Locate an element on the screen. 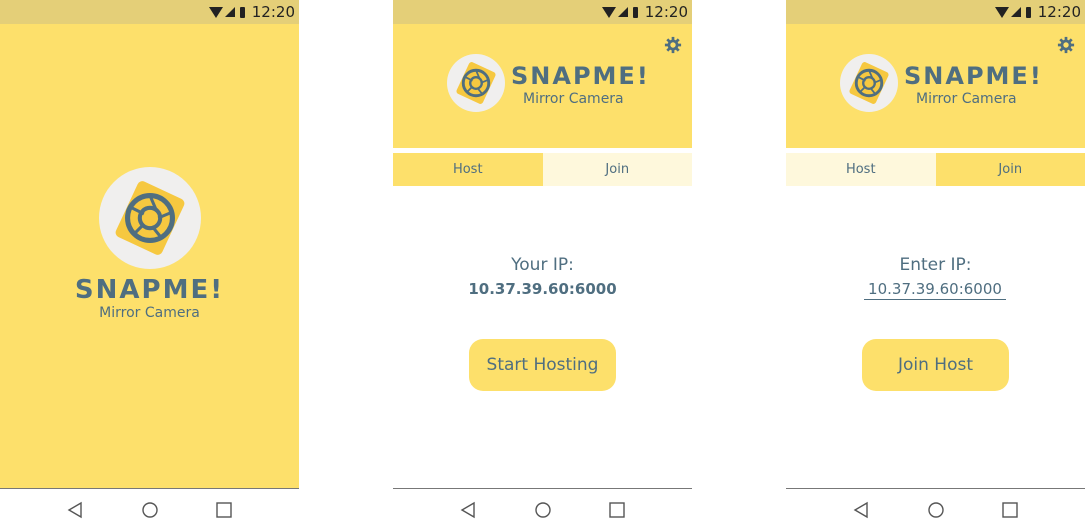 The height and width of the screenshot is (531, 1085). ip-input-wrapper is located at coordinates (935, 289).